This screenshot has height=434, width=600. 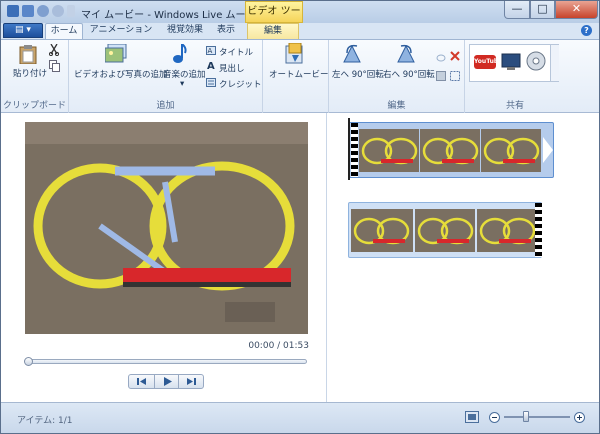 I want to click on tab-edit: 編集, so click(x=273, y=31).